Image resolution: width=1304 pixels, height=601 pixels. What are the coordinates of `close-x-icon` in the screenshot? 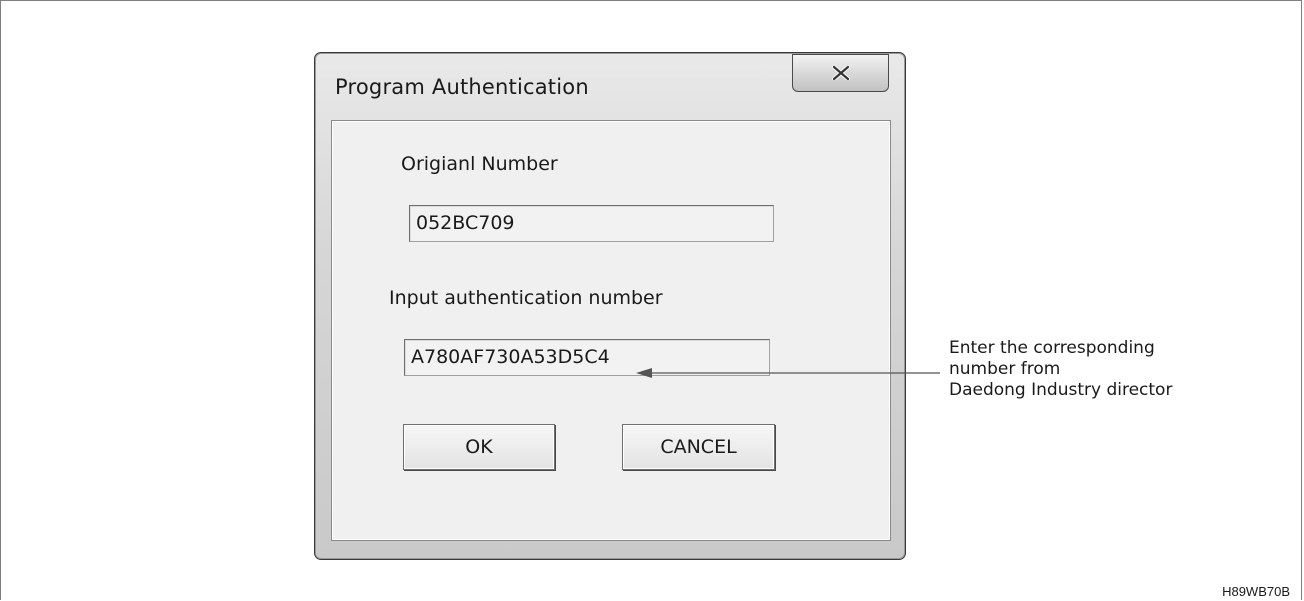 It's located at (840, 73).